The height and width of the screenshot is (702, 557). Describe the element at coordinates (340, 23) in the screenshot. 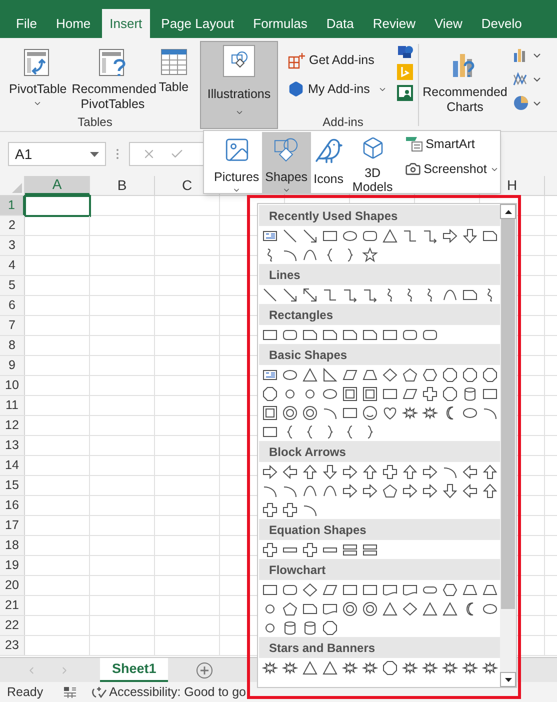

I see `ribbon-tab: Data` at that location.